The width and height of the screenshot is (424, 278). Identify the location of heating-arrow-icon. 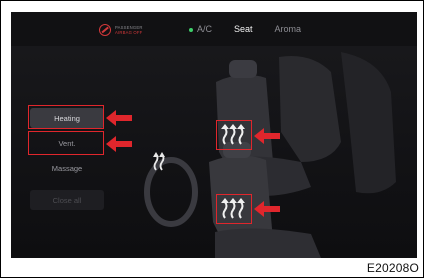
(119, 118).